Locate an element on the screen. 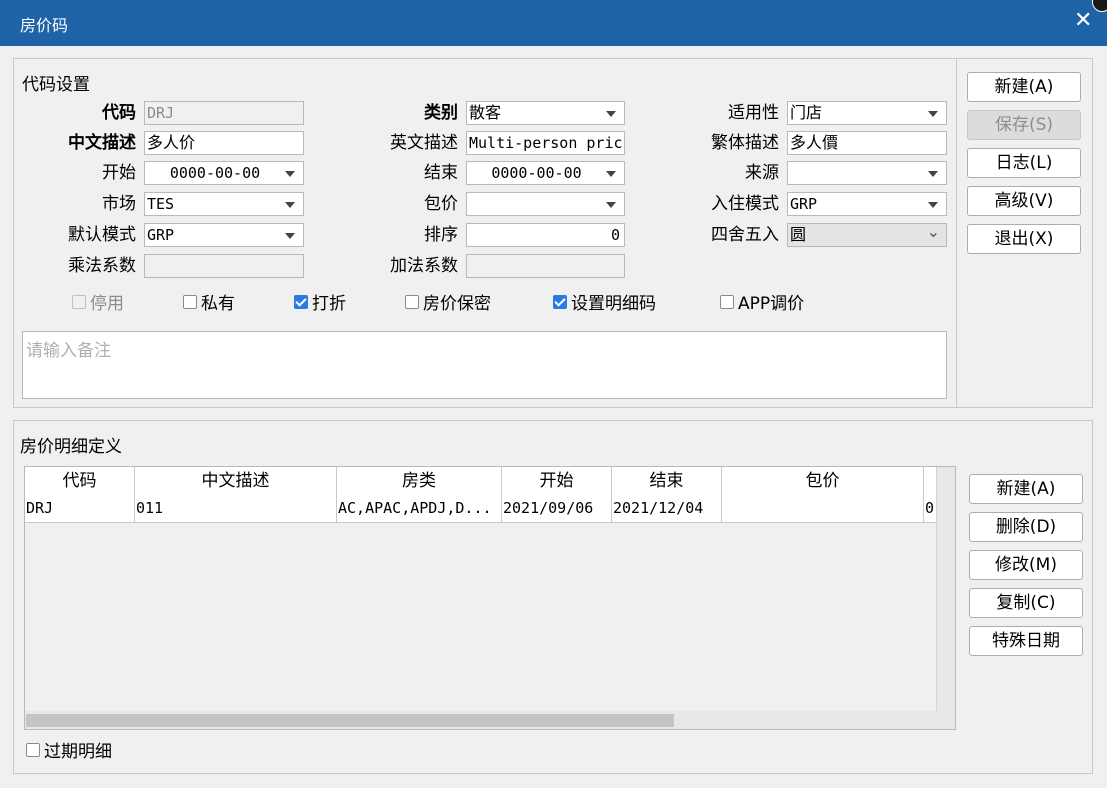 The width and height of the screenshot is (1107, 788). private-checkbox: 私有 is located at coordinates (209, 304).